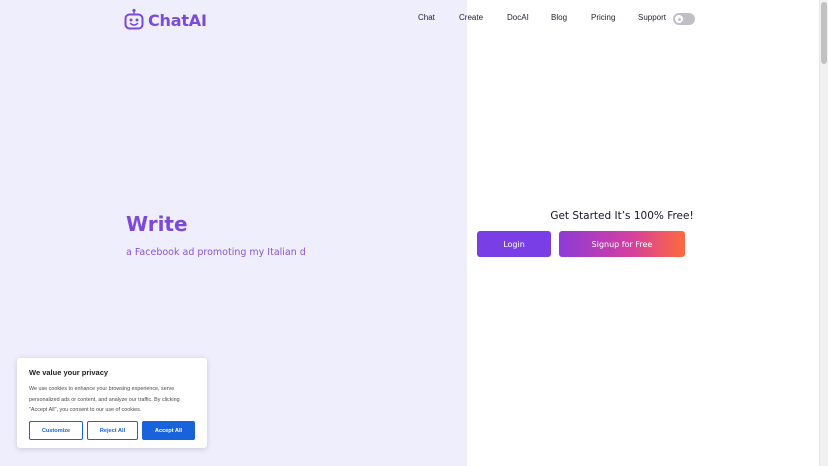 The width and height of the screenshot is (828, 466). I want to click on sun-icon, so click(679, 19).